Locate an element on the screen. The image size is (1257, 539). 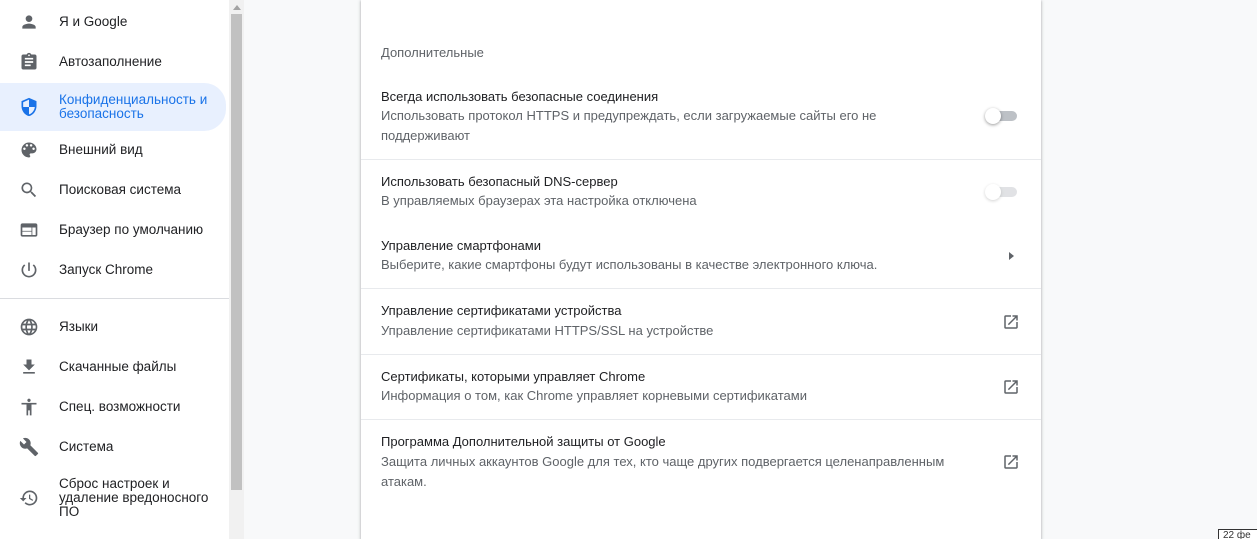
sidebar-item-downloads: Скачанные файлы is located at coordinates (113, 367).